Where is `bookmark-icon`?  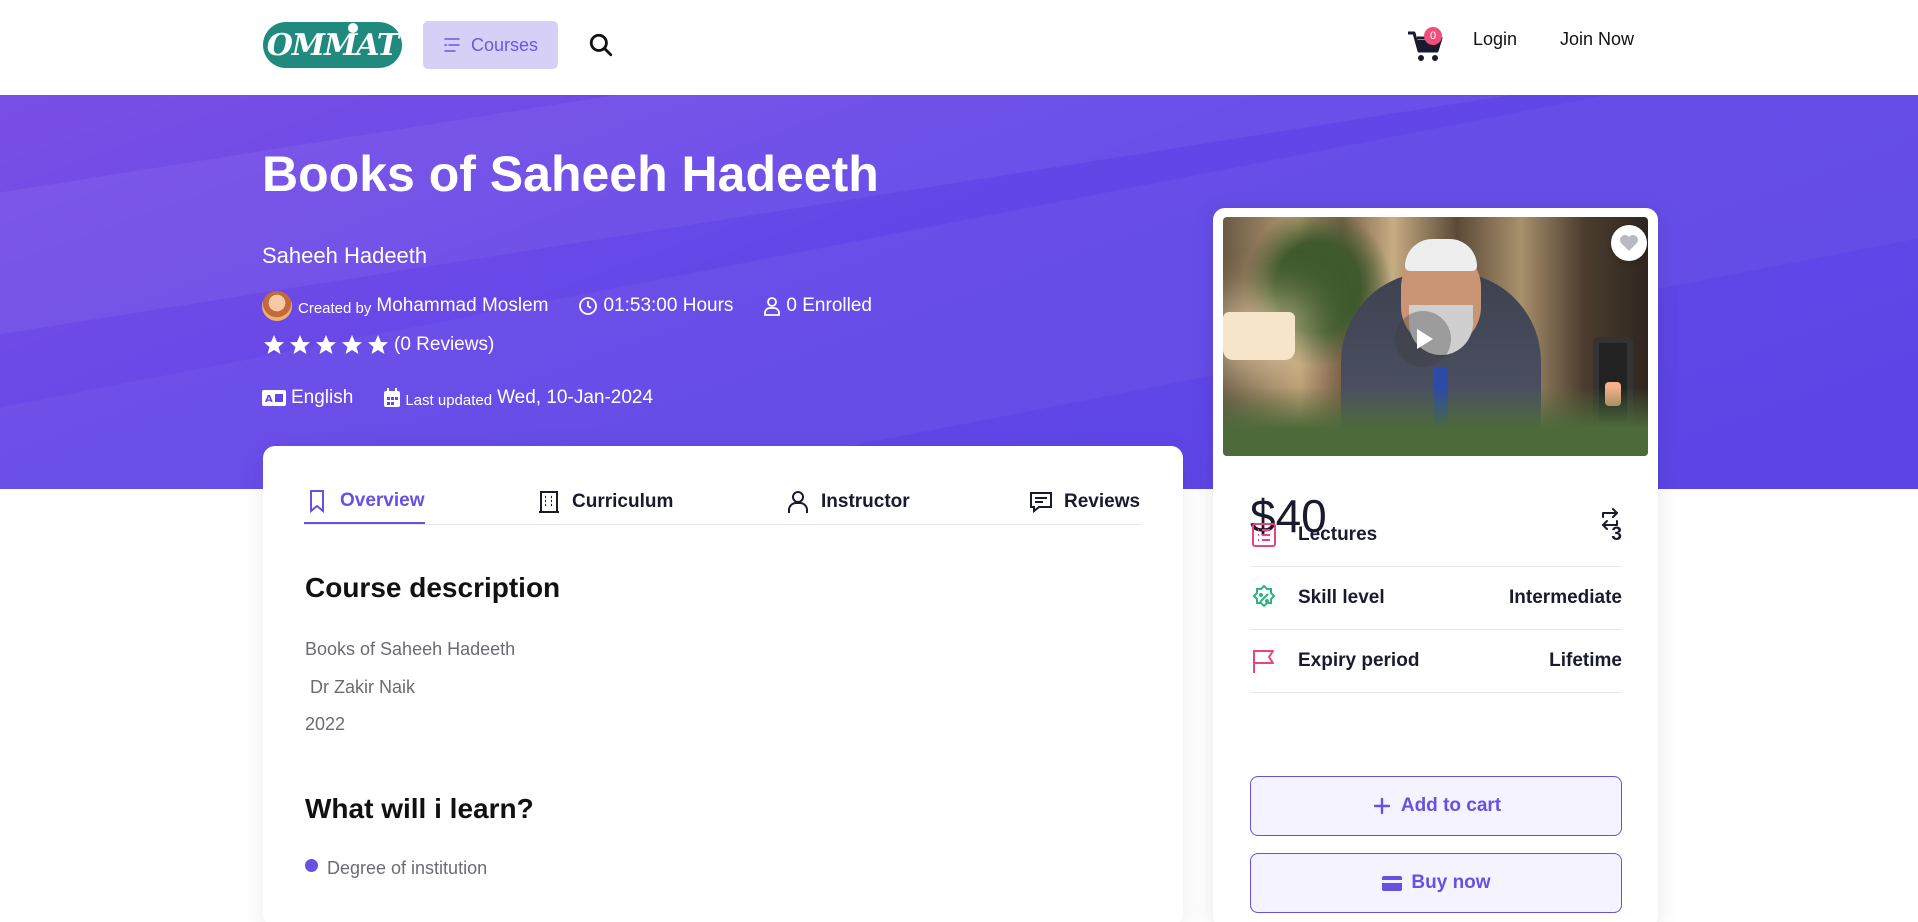 bookmark-icon is located at coordinates (317, 502).